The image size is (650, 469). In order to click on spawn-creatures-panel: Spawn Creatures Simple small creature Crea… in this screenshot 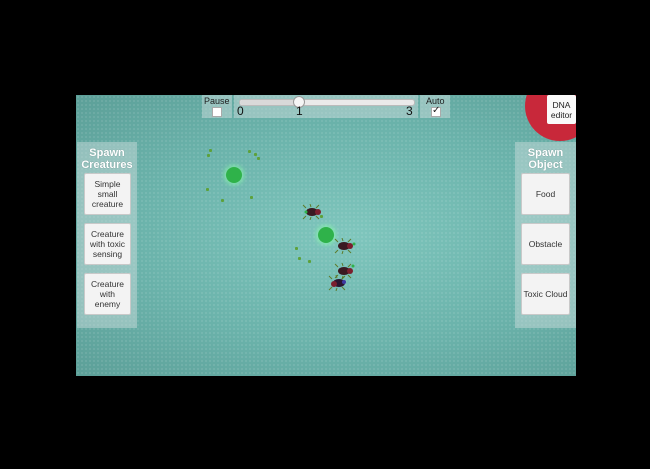, I will do `click(107, 235)`.